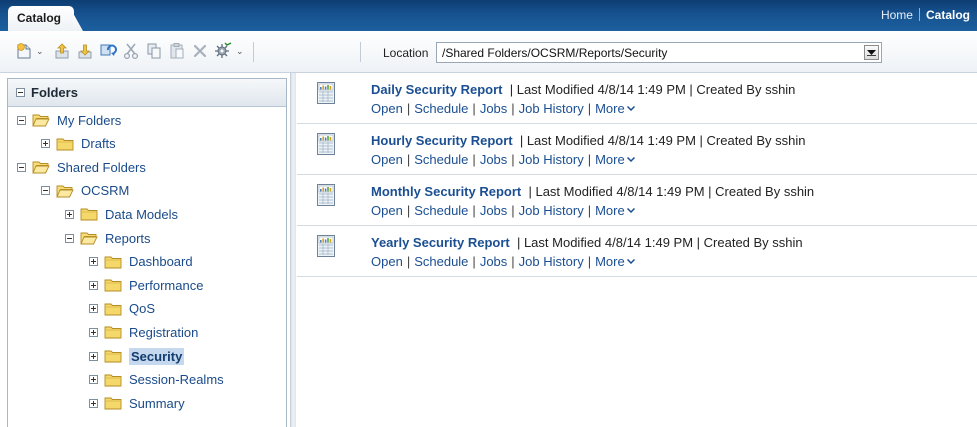 This screenshot has width=977, height=427. What do you see at coordinates (437, 89) in the screenshot?
I see `report-title-link: Daily Security Report` at bounding box center [437, 89].